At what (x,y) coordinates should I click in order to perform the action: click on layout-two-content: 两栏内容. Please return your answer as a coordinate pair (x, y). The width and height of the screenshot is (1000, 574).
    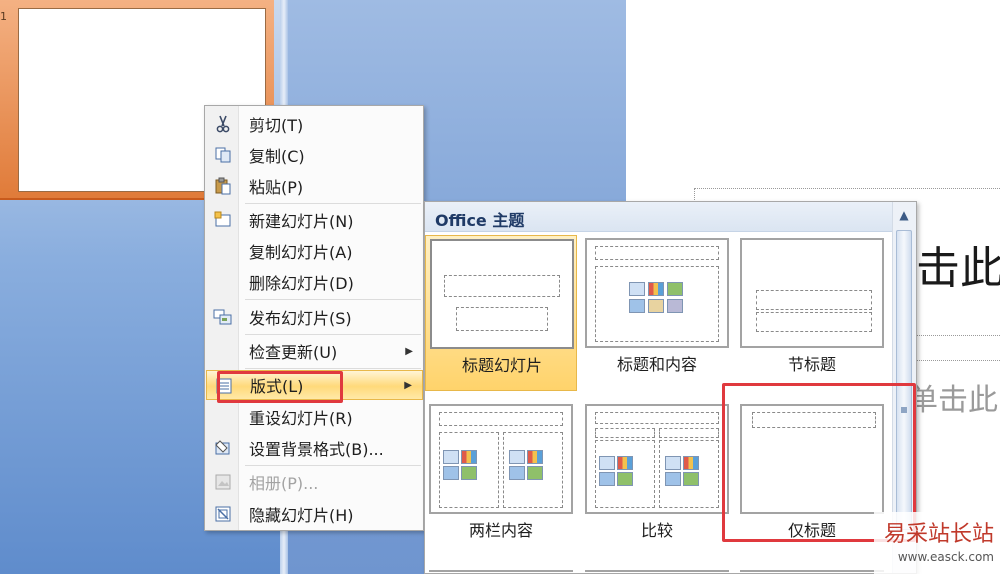
    Looking at the image, I should click on (501, 479).